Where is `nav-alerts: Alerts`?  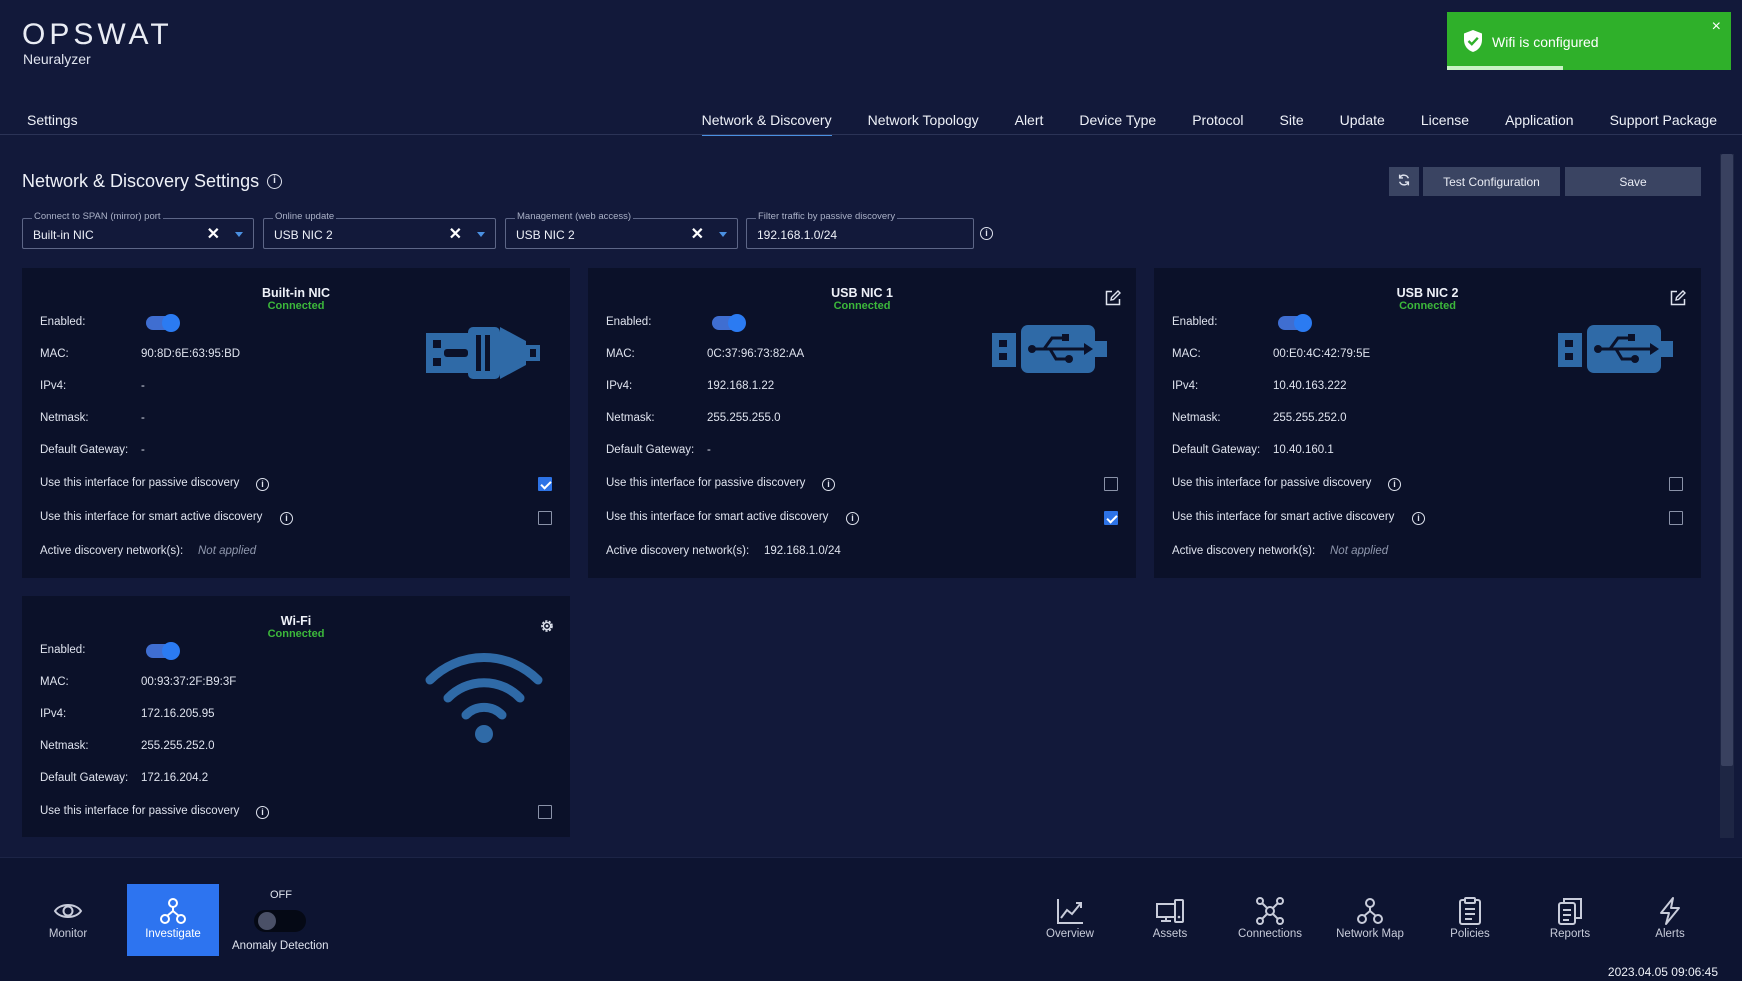 nav-alerts: Alerts is located at coordinates (1670, 920).